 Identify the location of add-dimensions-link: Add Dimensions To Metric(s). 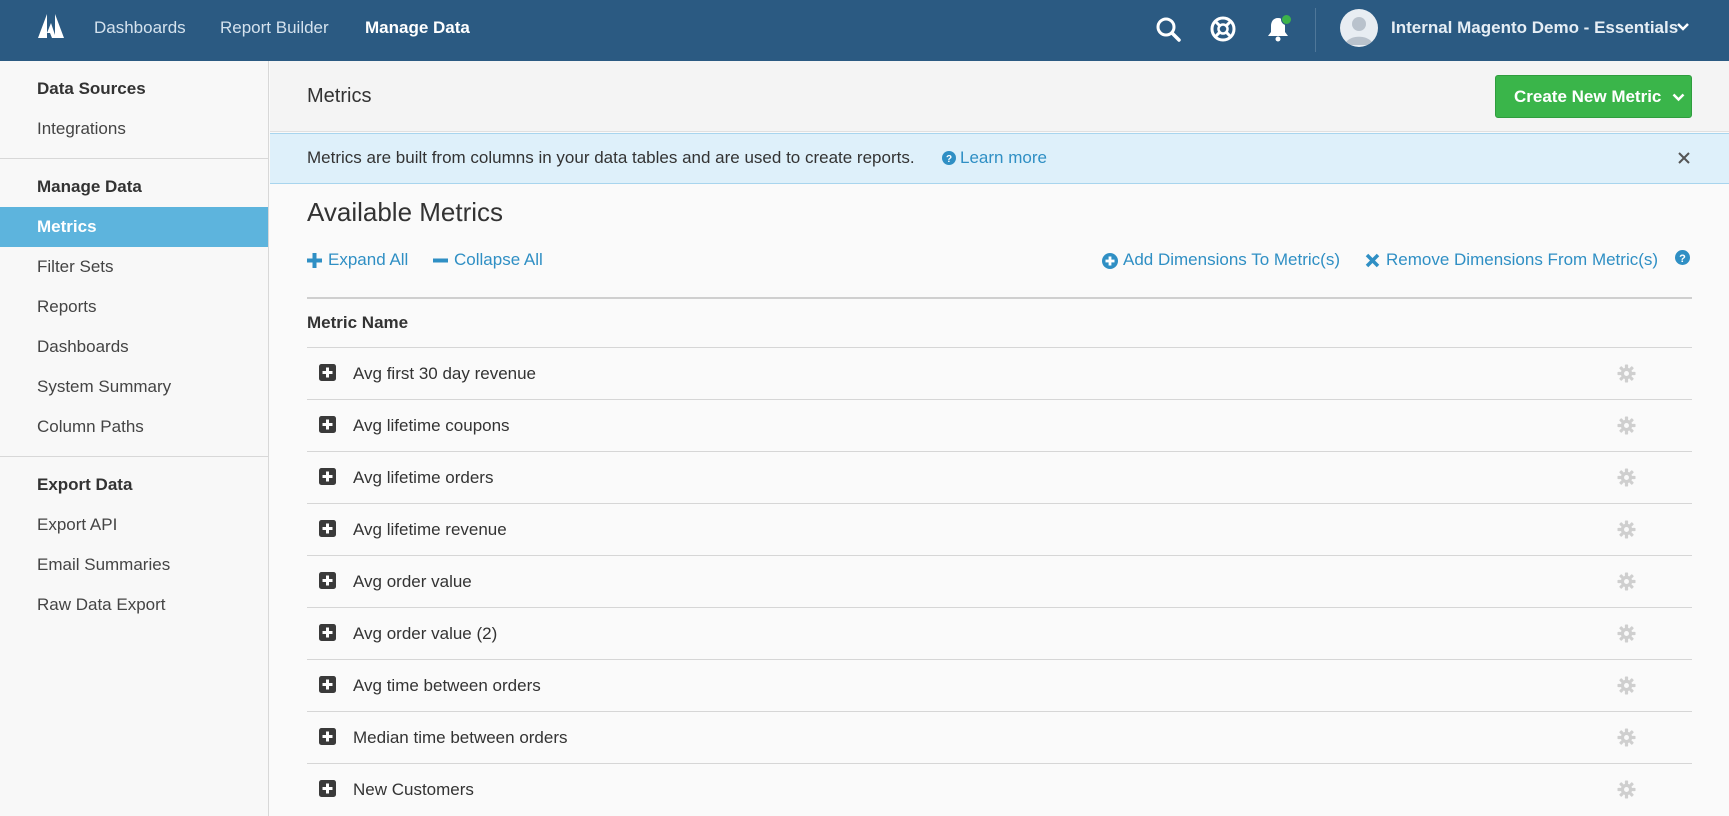
(1221, 260).